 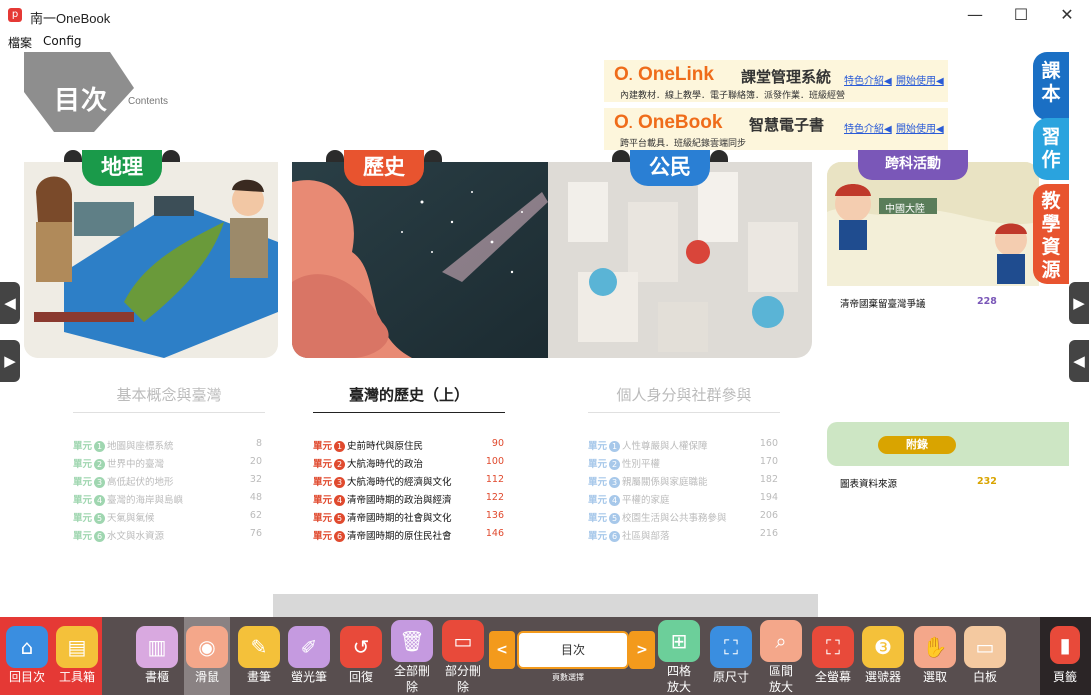 What do you see at coordinates (484, 497) in the screenshot?
I see `history-lesson-4-page: 122` at bounding box center [484, 497].